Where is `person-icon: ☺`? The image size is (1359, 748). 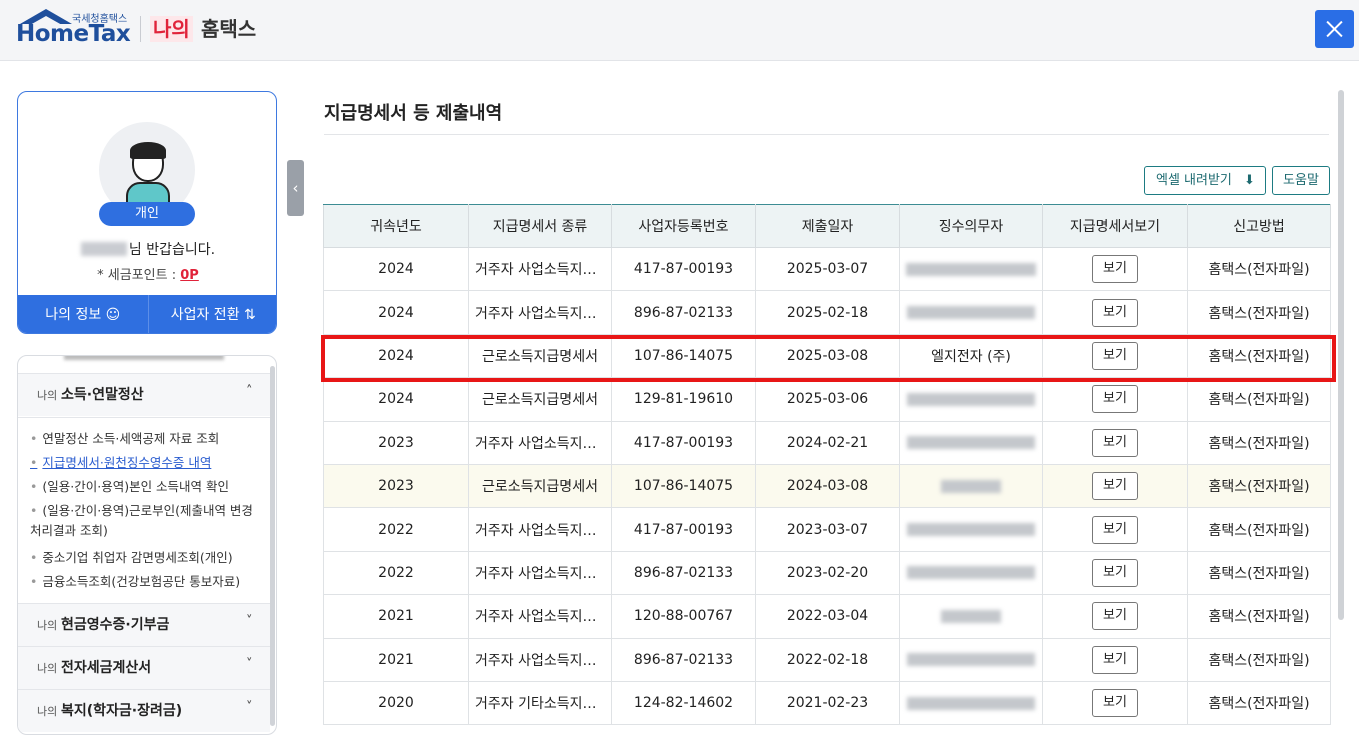 person-icon: ☺ is located at coordinates (113, 315).